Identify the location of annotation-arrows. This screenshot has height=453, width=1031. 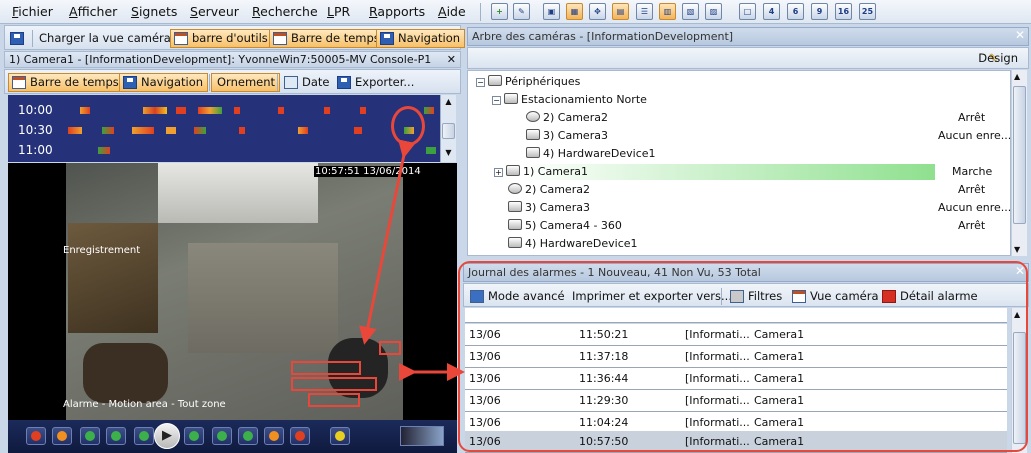
(412, 260).